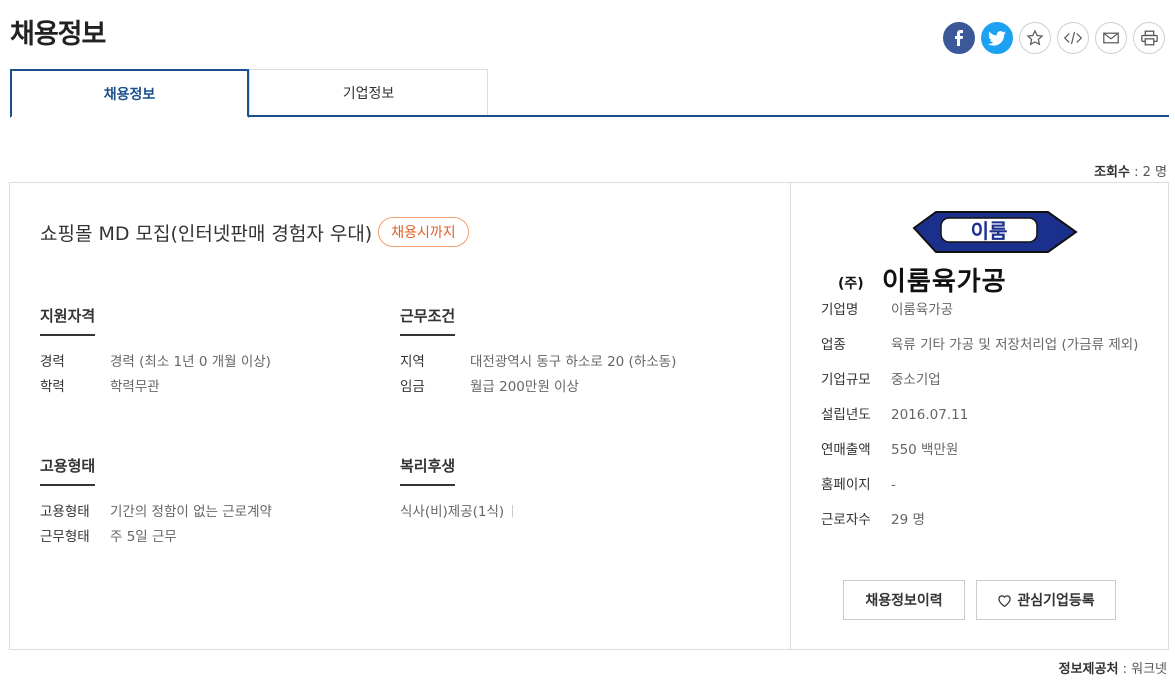  What do you see at coordinates (840, 310) in the screenshot?
I see `info-key: 기업명` at bounding box center [840, 310].